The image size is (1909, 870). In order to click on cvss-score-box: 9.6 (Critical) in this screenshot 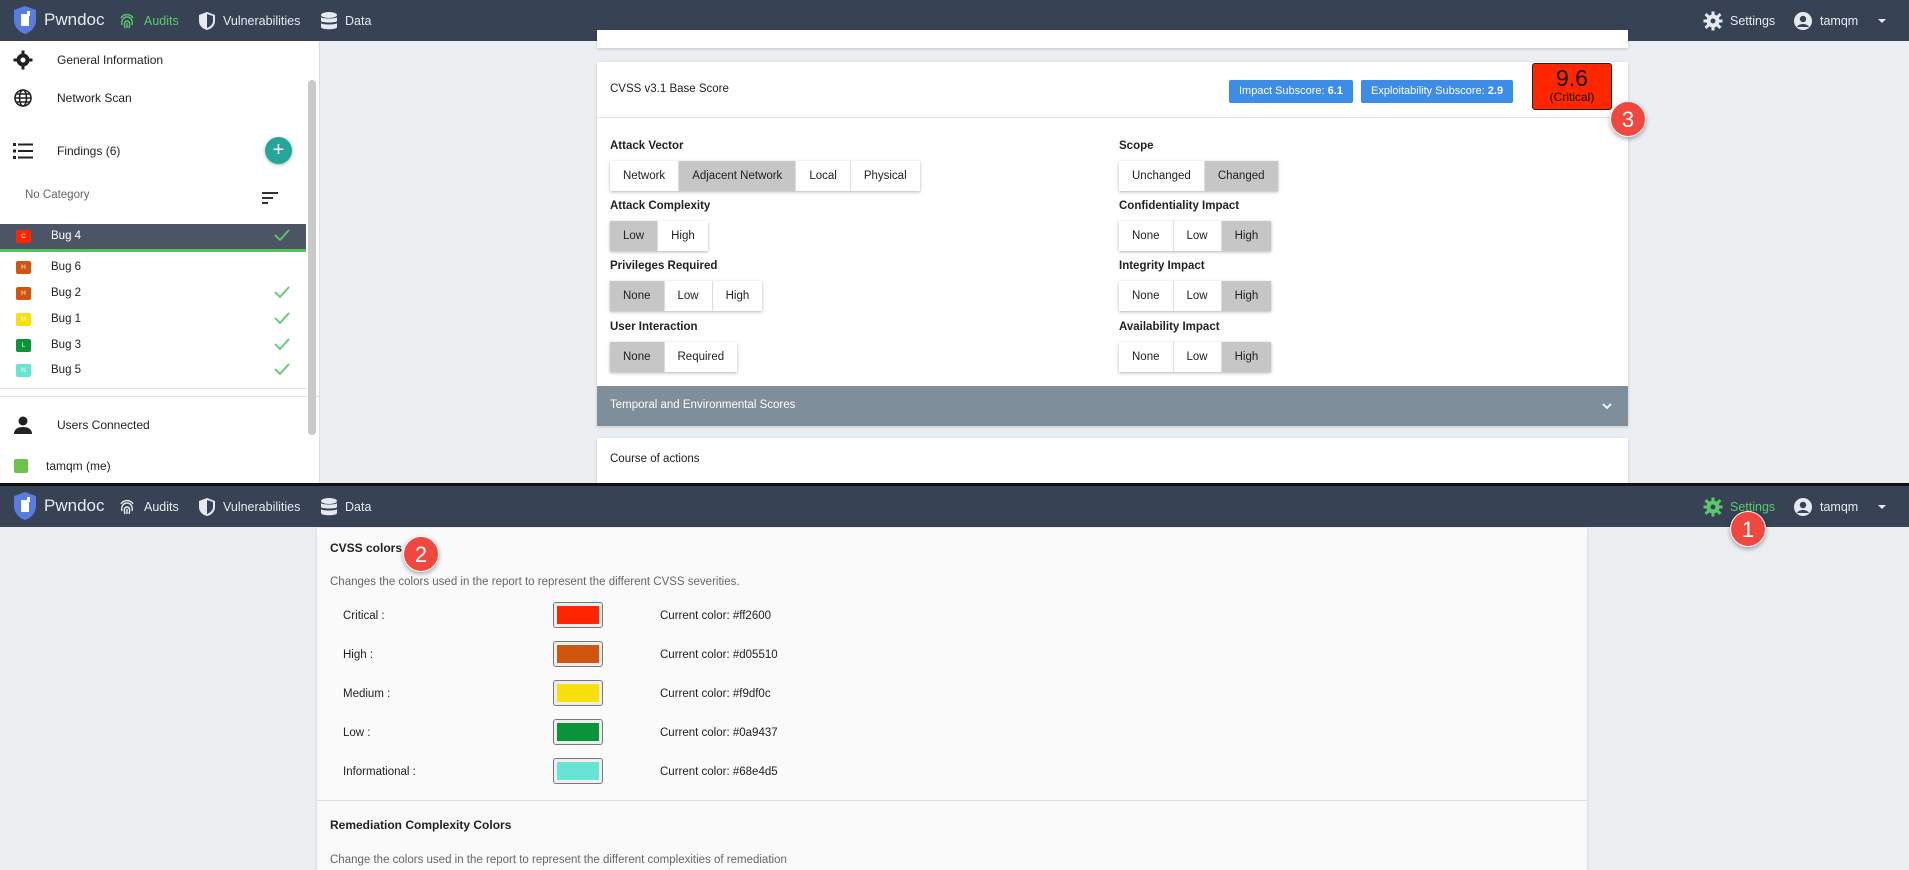, I will do `click(1572, 86)`.